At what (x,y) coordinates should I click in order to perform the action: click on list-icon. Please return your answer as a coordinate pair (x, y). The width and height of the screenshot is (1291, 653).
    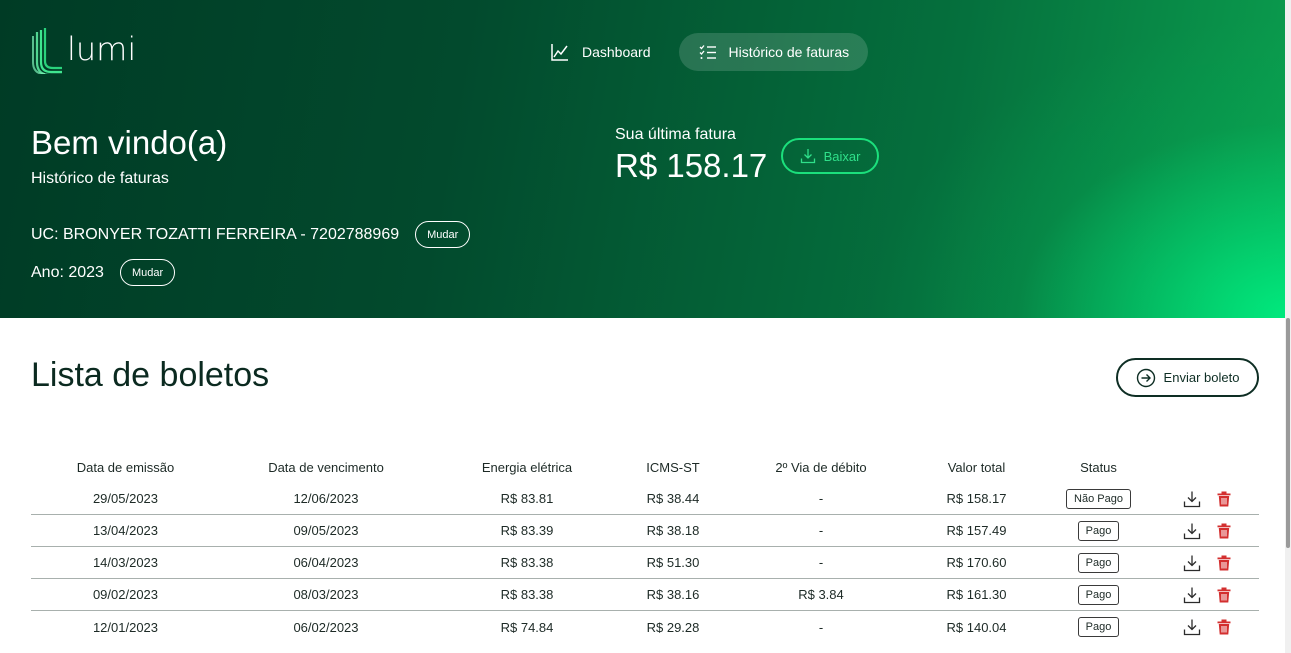
    Looking at the image, I should click on (707, 52).